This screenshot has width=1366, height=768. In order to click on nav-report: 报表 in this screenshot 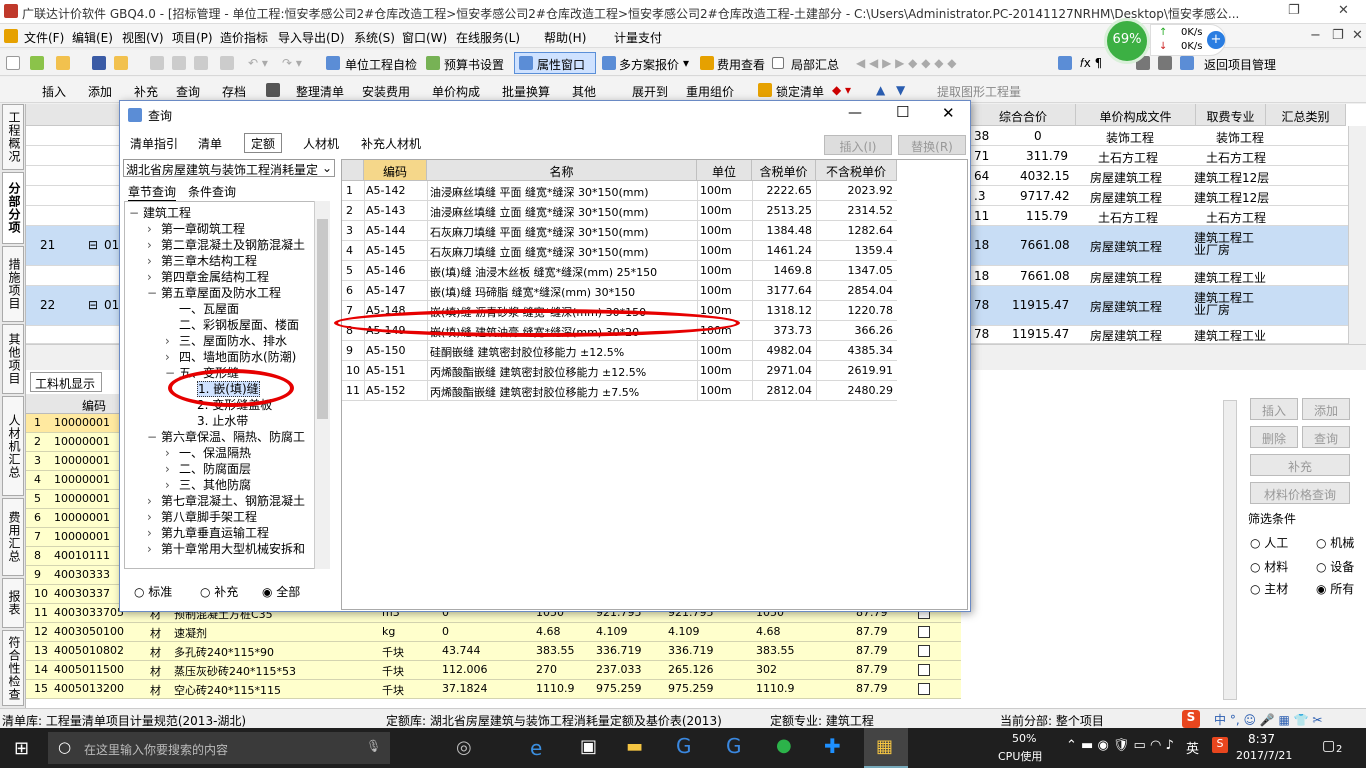, I will do `click(13, 603)`.